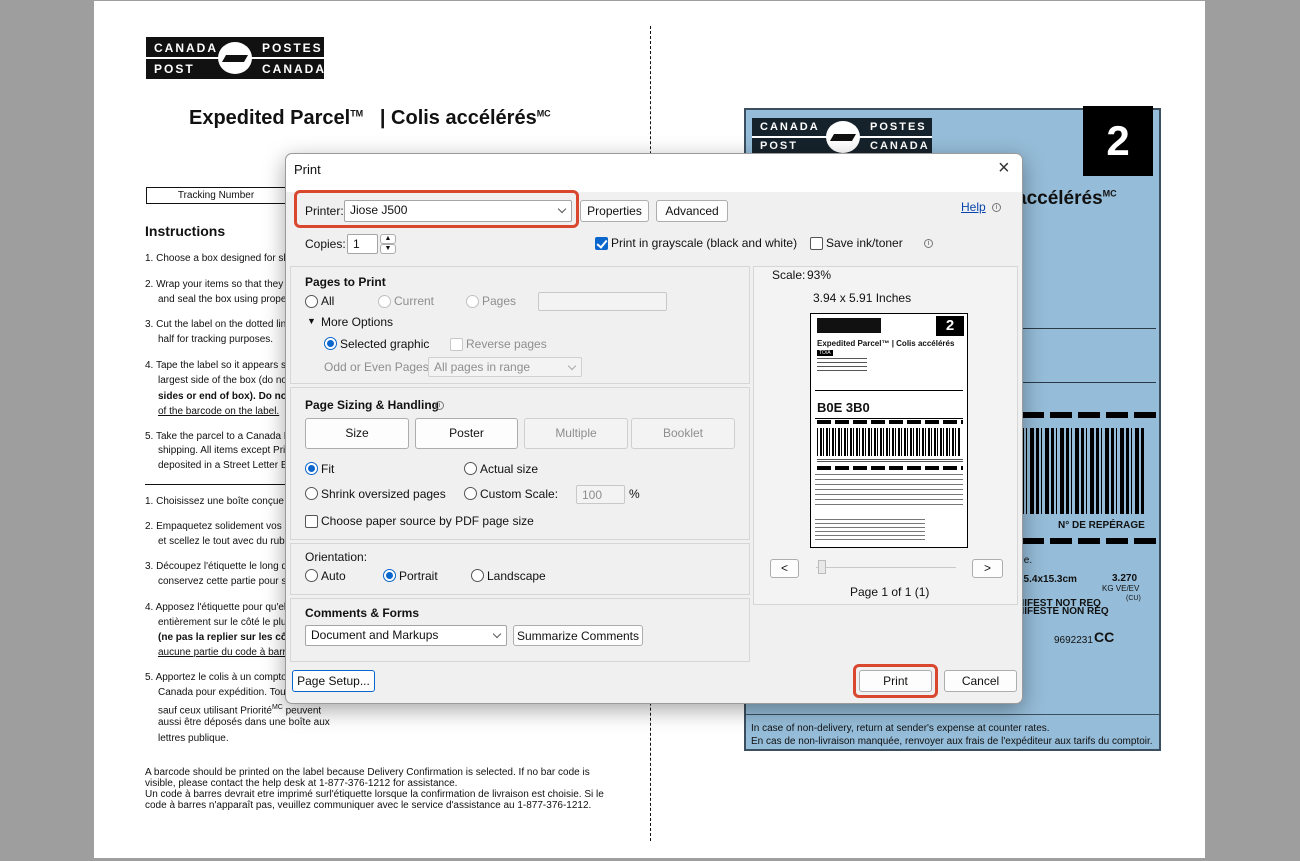 Image resolution: width=1300 pixels, height=861 pixels. What do you see at coordinates (388, 239) in the screenshot?
I see `copies-up-button: ▲` at bounding box center [388, 239].